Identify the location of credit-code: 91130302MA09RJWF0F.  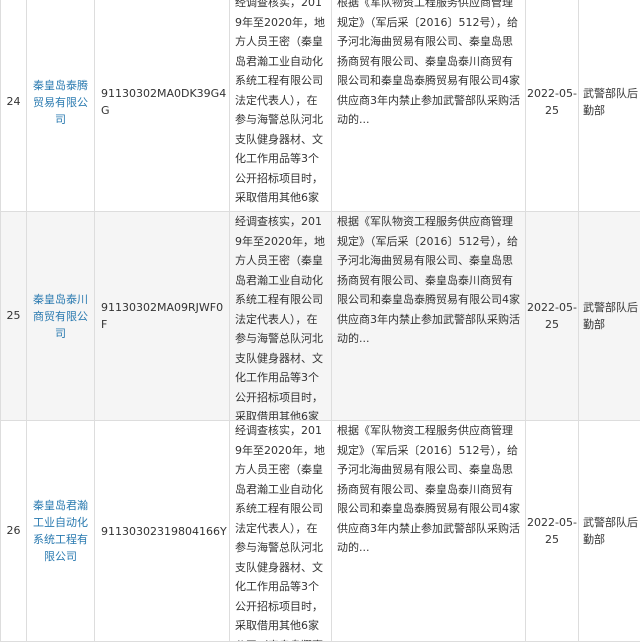
(162, 316).